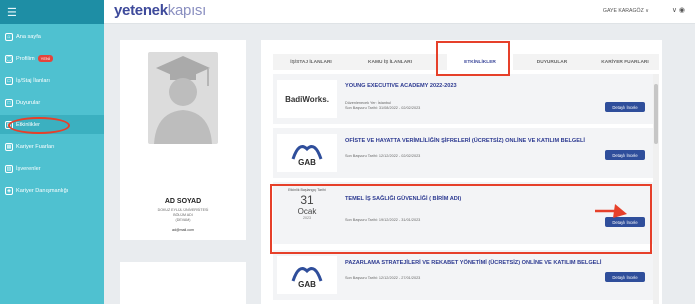 This screenshot has height=304, width=695. Describe the element at coordinates (28, 36) in the screenshot. I see `sidebar-item-label: Ana sayfa` at that location.